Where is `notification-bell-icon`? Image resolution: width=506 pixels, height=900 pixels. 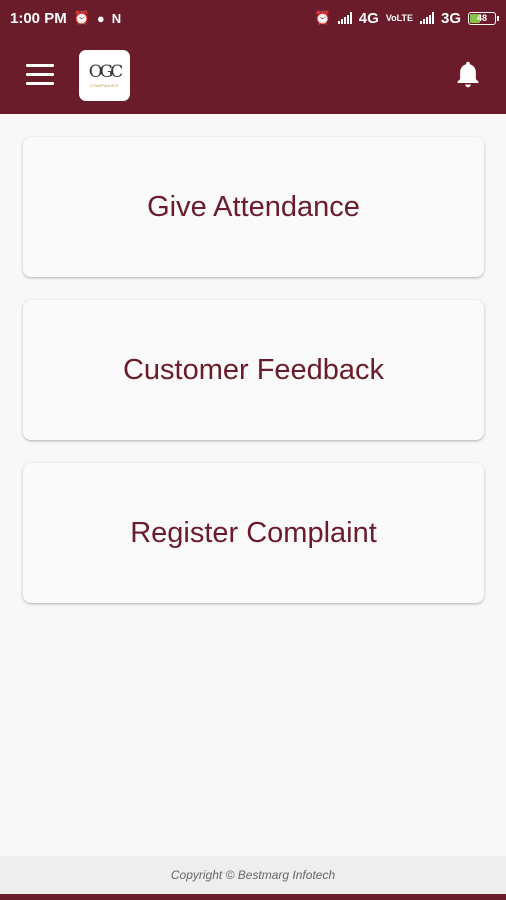
notification-bell-icon is located at coordinates (468, 75).